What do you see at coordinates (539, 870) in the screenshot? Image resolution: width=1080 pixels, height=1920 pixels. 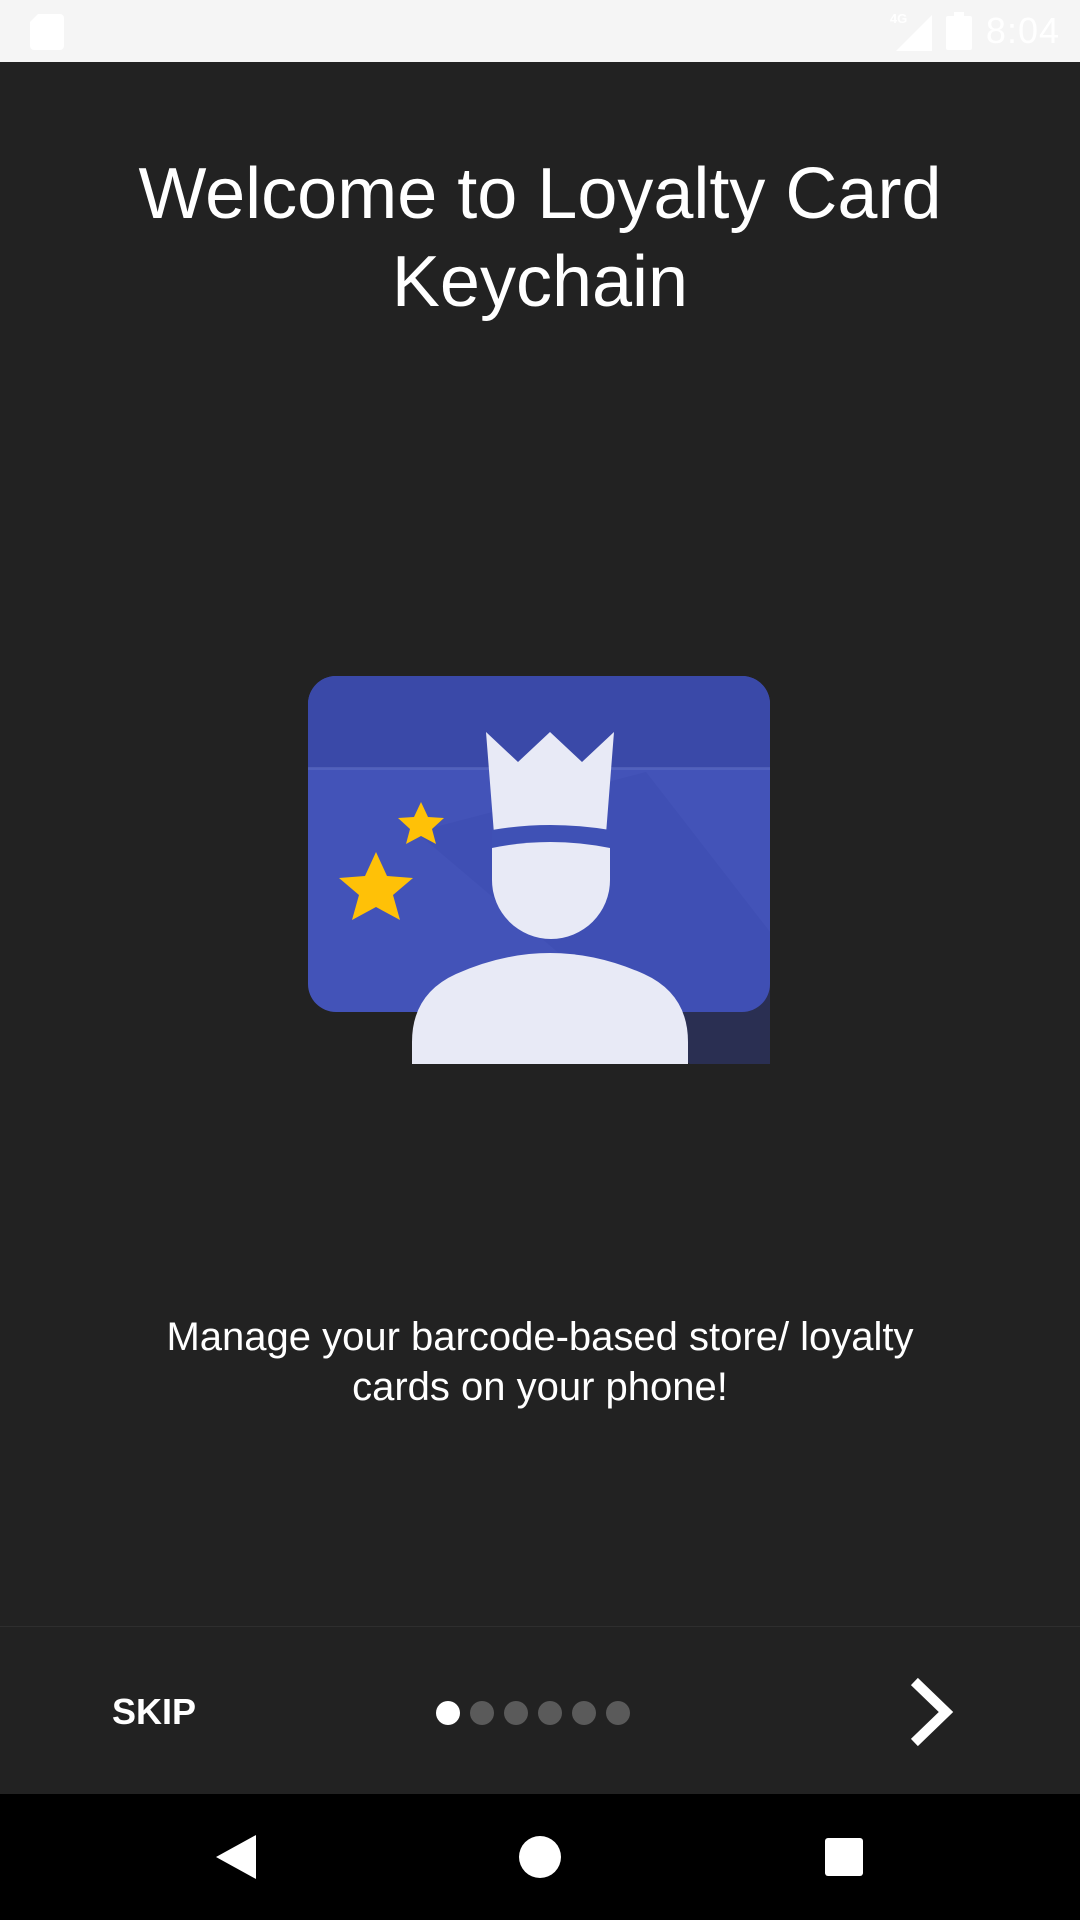 I see `loyalty-card-king-icon` at bounding box center [539, 870].